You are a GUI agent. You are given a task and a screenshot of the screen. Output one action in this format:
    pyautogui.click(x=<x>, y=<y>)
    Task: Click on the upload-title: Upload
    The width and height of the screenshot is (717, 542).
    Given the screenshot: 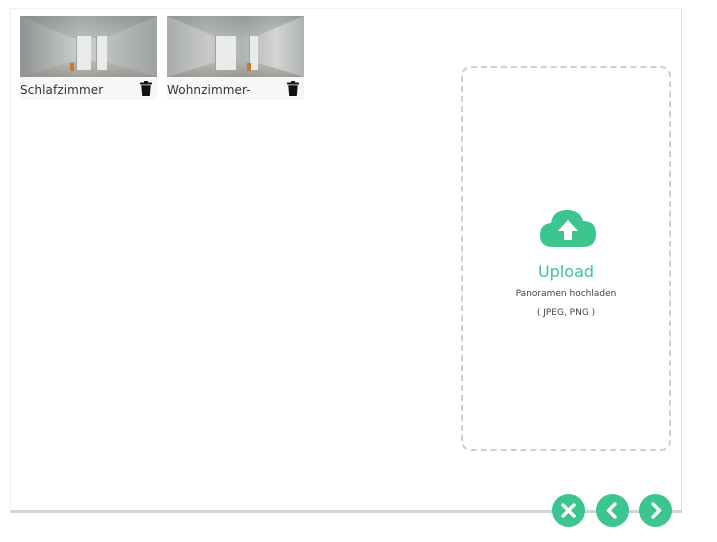 What is the action you would take?
    pyautogui.click(x=566, y=271)
    